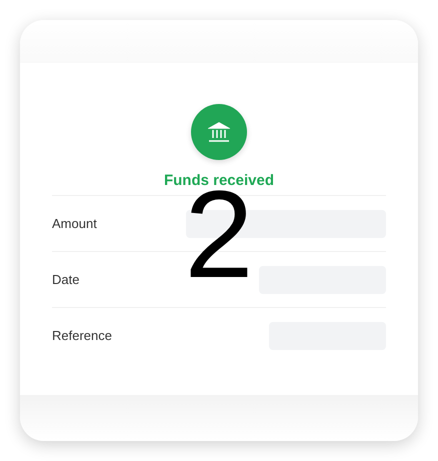 Image resolution: width=438 pixels, height=461 pixels. I want to click on detail-label: Date, so click(66, 279).